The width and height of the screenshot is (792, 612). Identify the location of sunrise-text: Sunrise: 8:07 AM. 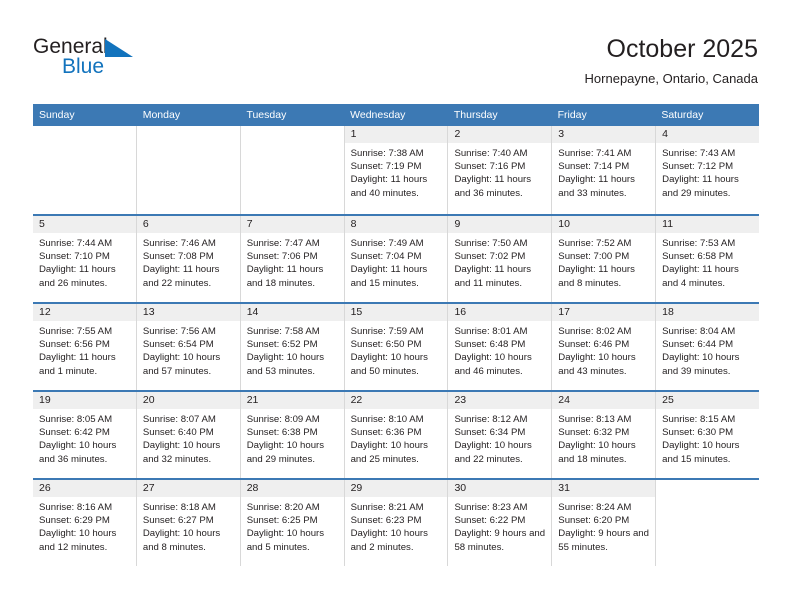
(179, 419).